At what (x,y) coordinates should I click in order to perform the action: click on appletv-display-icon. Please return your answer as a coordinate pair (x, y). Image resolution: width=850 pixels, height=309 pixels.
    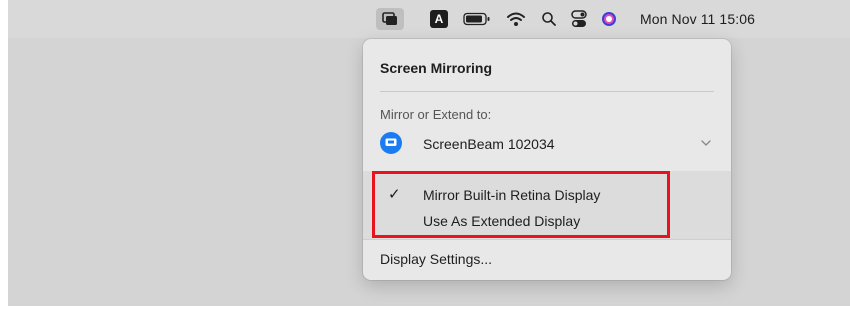
    Looking at the image, I should click on (391, 143).